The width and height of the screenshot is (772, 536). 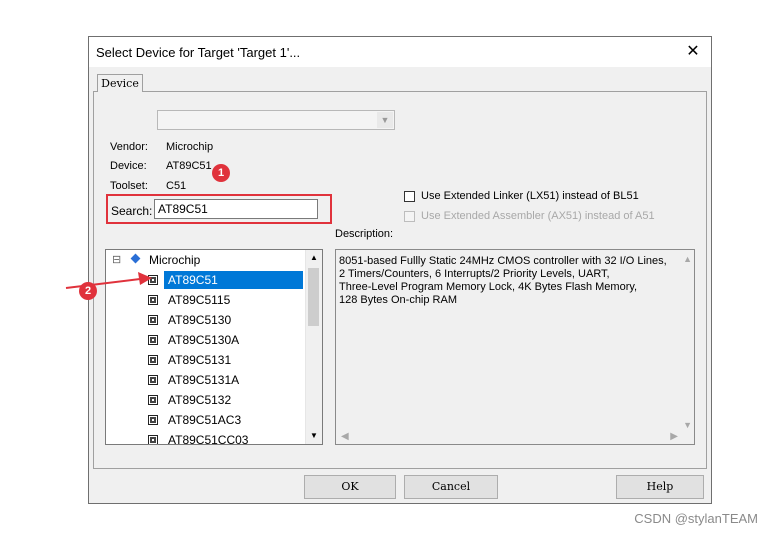 What do you see at coordinates (128, 166) in the screenshot?
I see `device-label: Device:` at bounding box center [128, 166].